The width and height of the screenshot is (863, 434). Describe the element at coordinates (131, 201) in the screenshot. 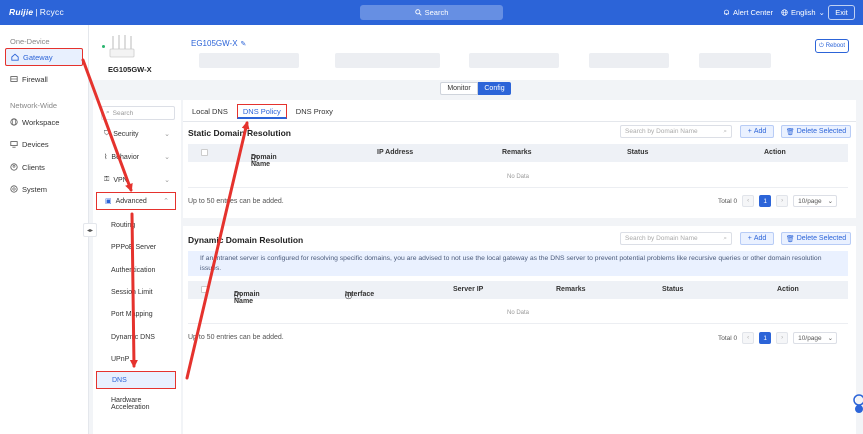

I see `submenu-item-label: Advanced` at that location.